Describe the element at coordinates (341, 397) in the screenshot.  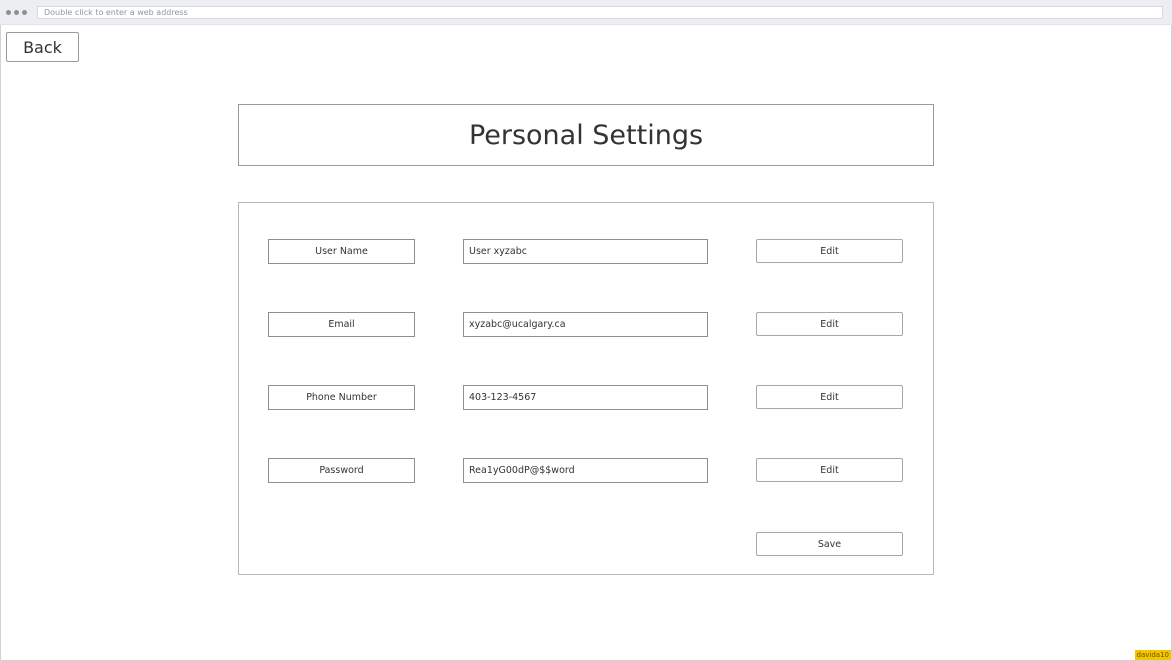
I see `phone-number-label: Phone Number` at that location.